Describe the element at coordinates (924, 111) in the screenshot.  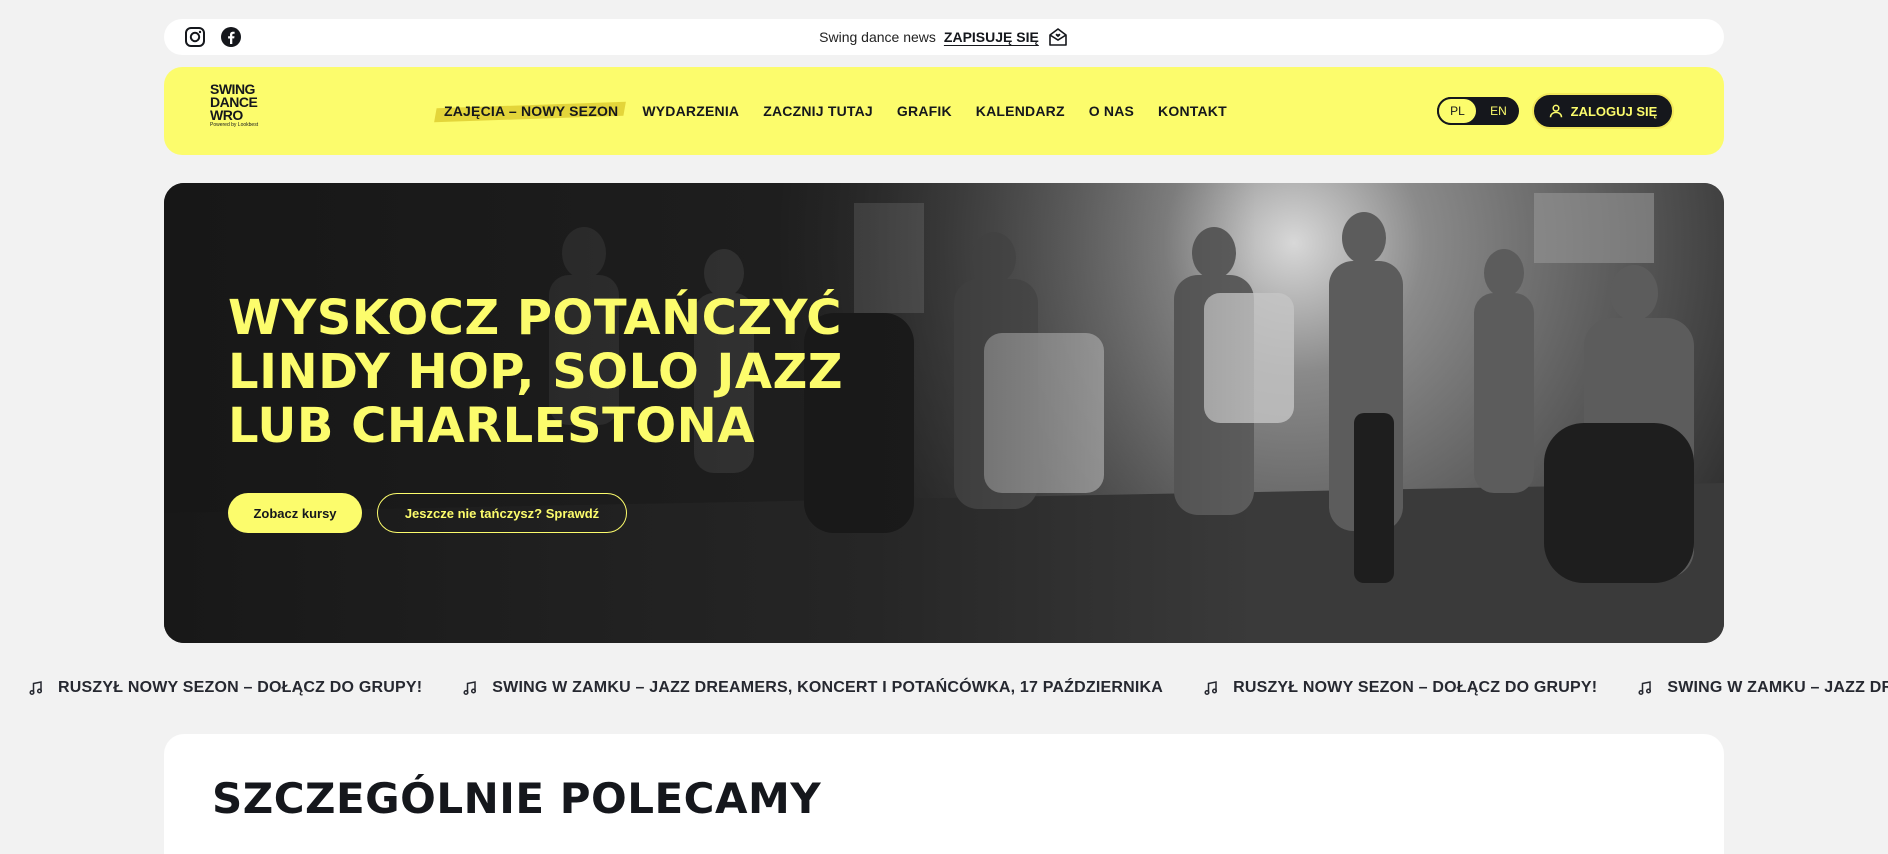
I see `nav-item-schedule: GRAFIK` at that location.